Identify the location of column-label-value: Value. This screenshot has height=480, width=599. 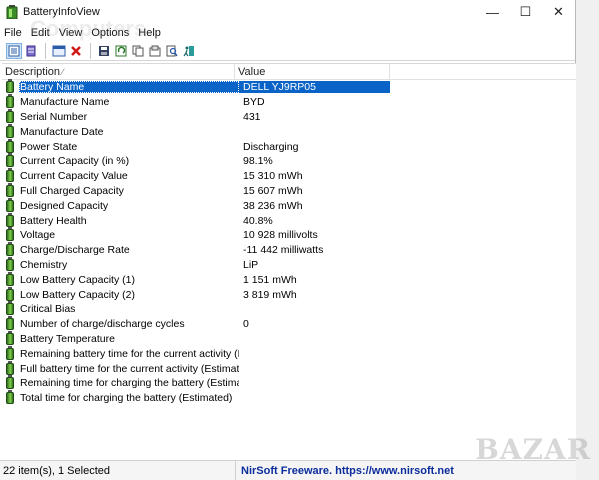
(252, 72).